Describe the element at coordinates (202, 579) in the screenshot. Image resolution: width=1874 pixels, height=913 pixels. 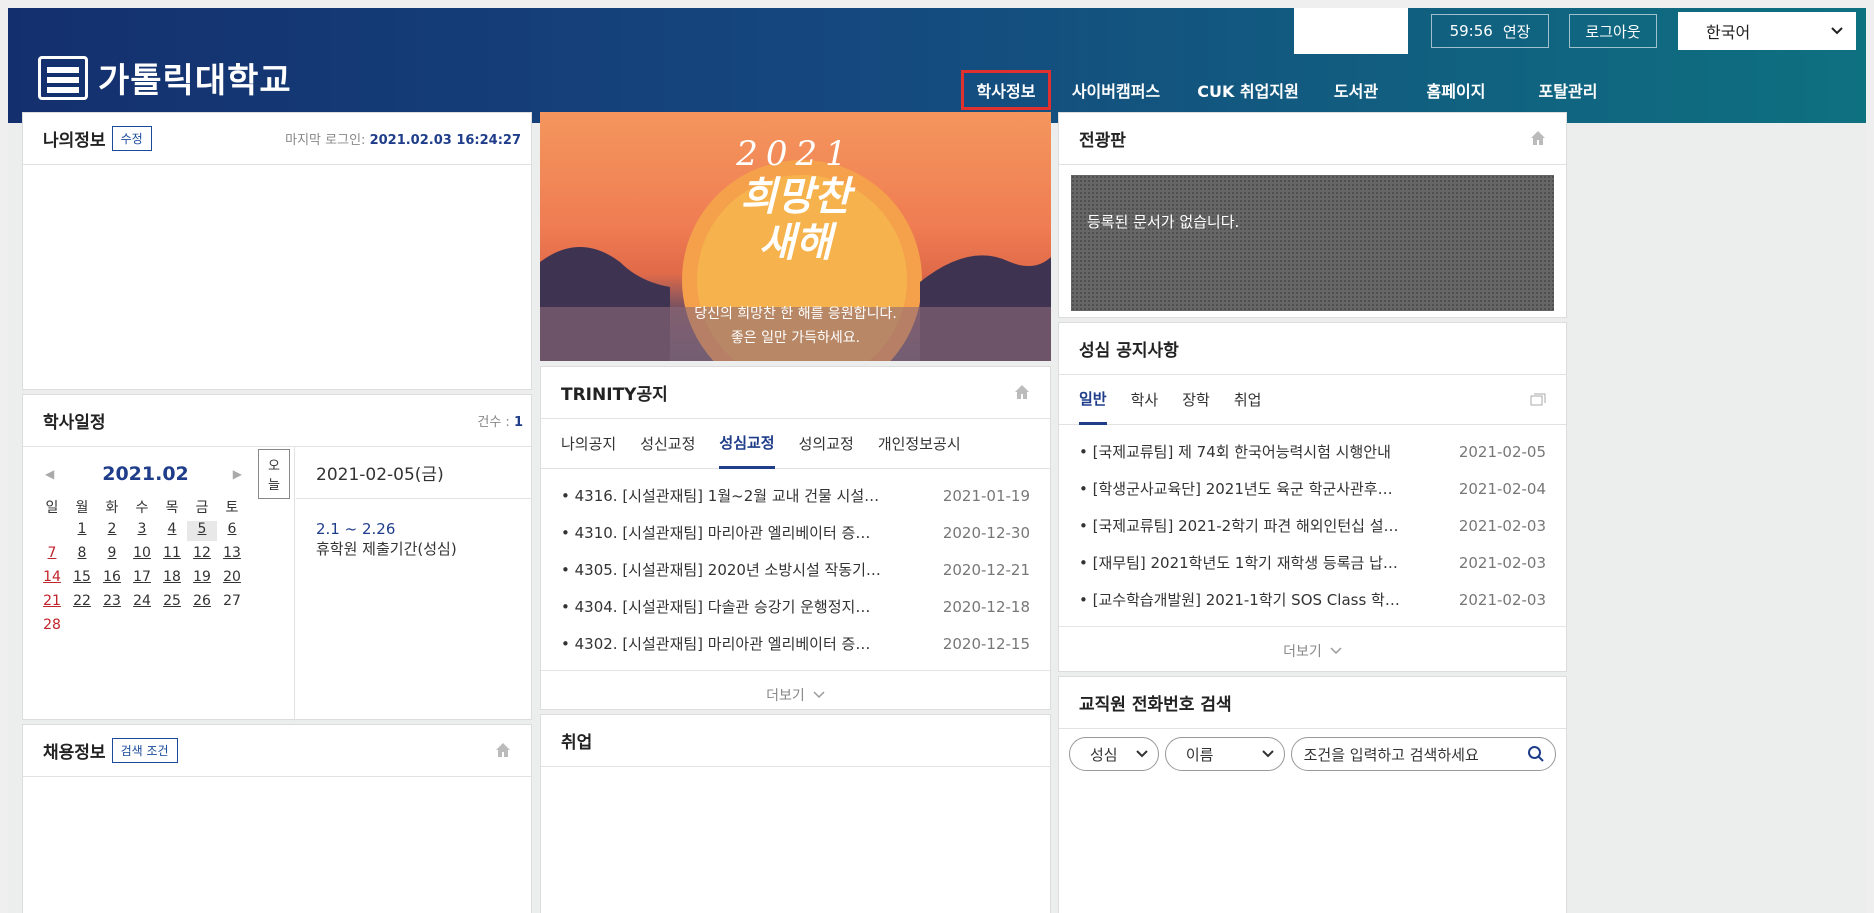
I see `calendar-day: 19` at that location.